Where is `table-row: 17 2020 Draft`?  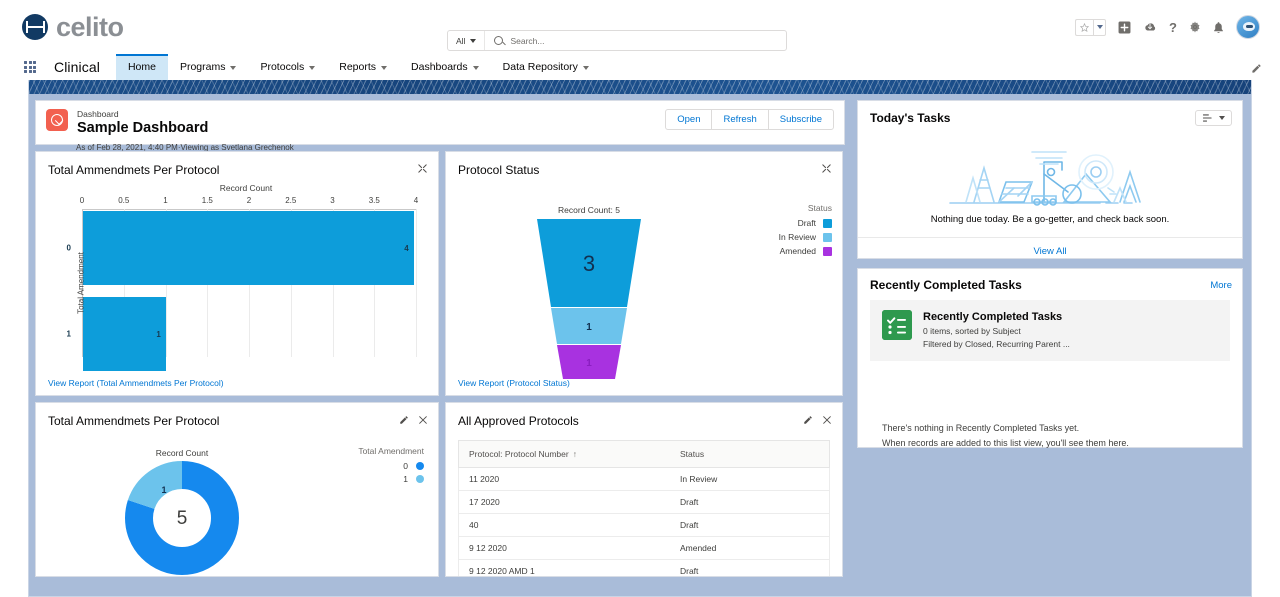
table-row: 17 2020 Draft is located at coordinates (643, 502).